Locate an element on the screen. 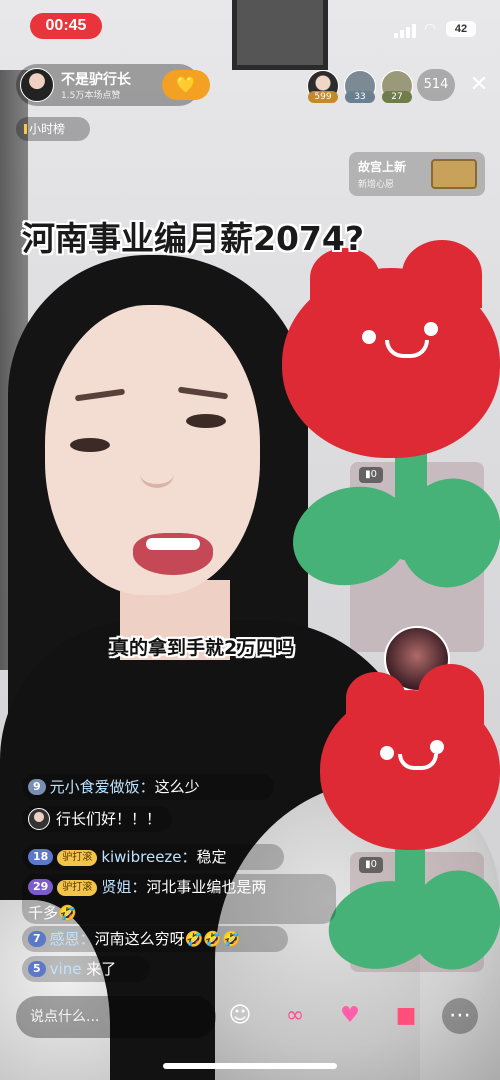  chat-text: 来了 is located at coordinates (99, 969).